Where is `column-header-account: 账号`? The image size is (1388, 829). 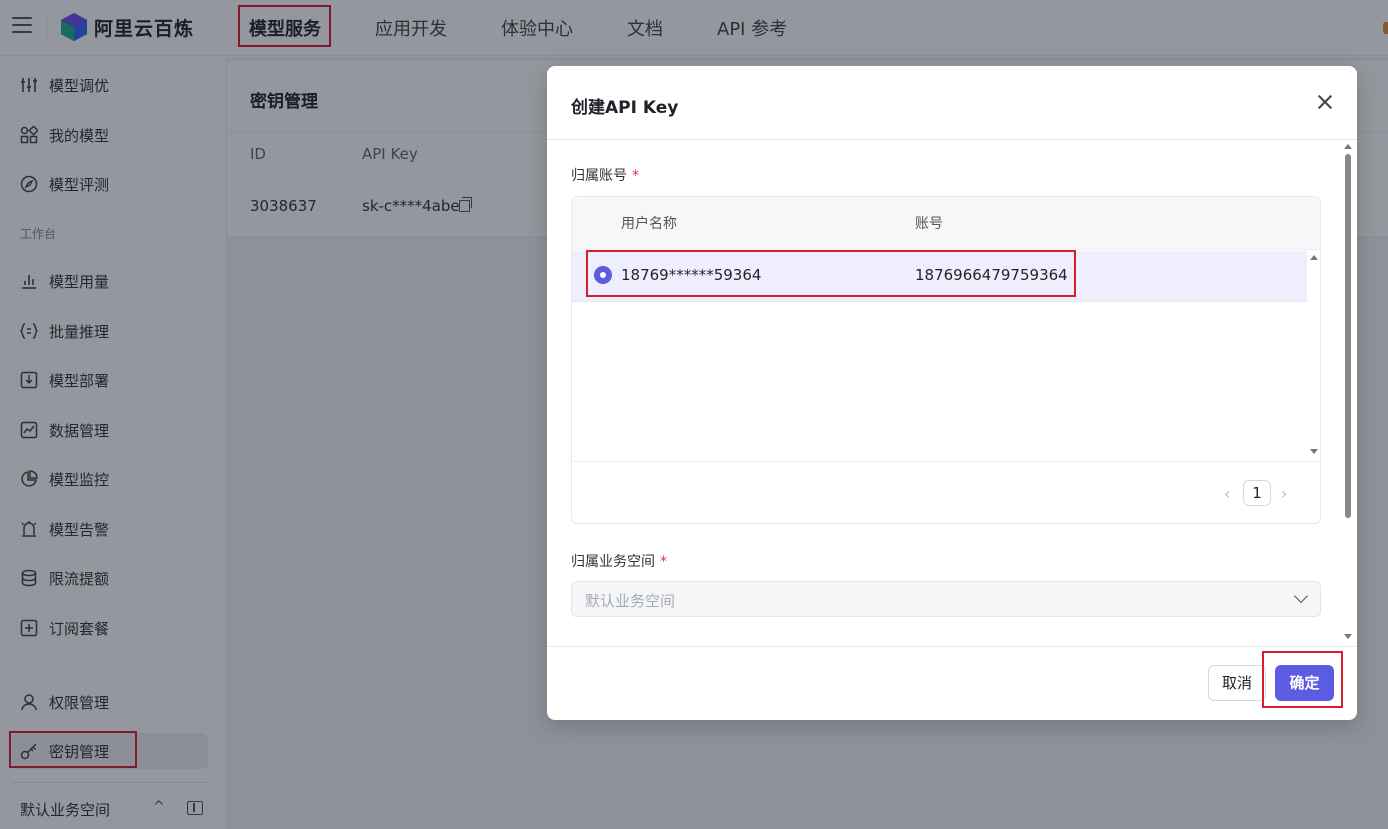
column-header-account: 账号 is located at coordinates (929, 224).